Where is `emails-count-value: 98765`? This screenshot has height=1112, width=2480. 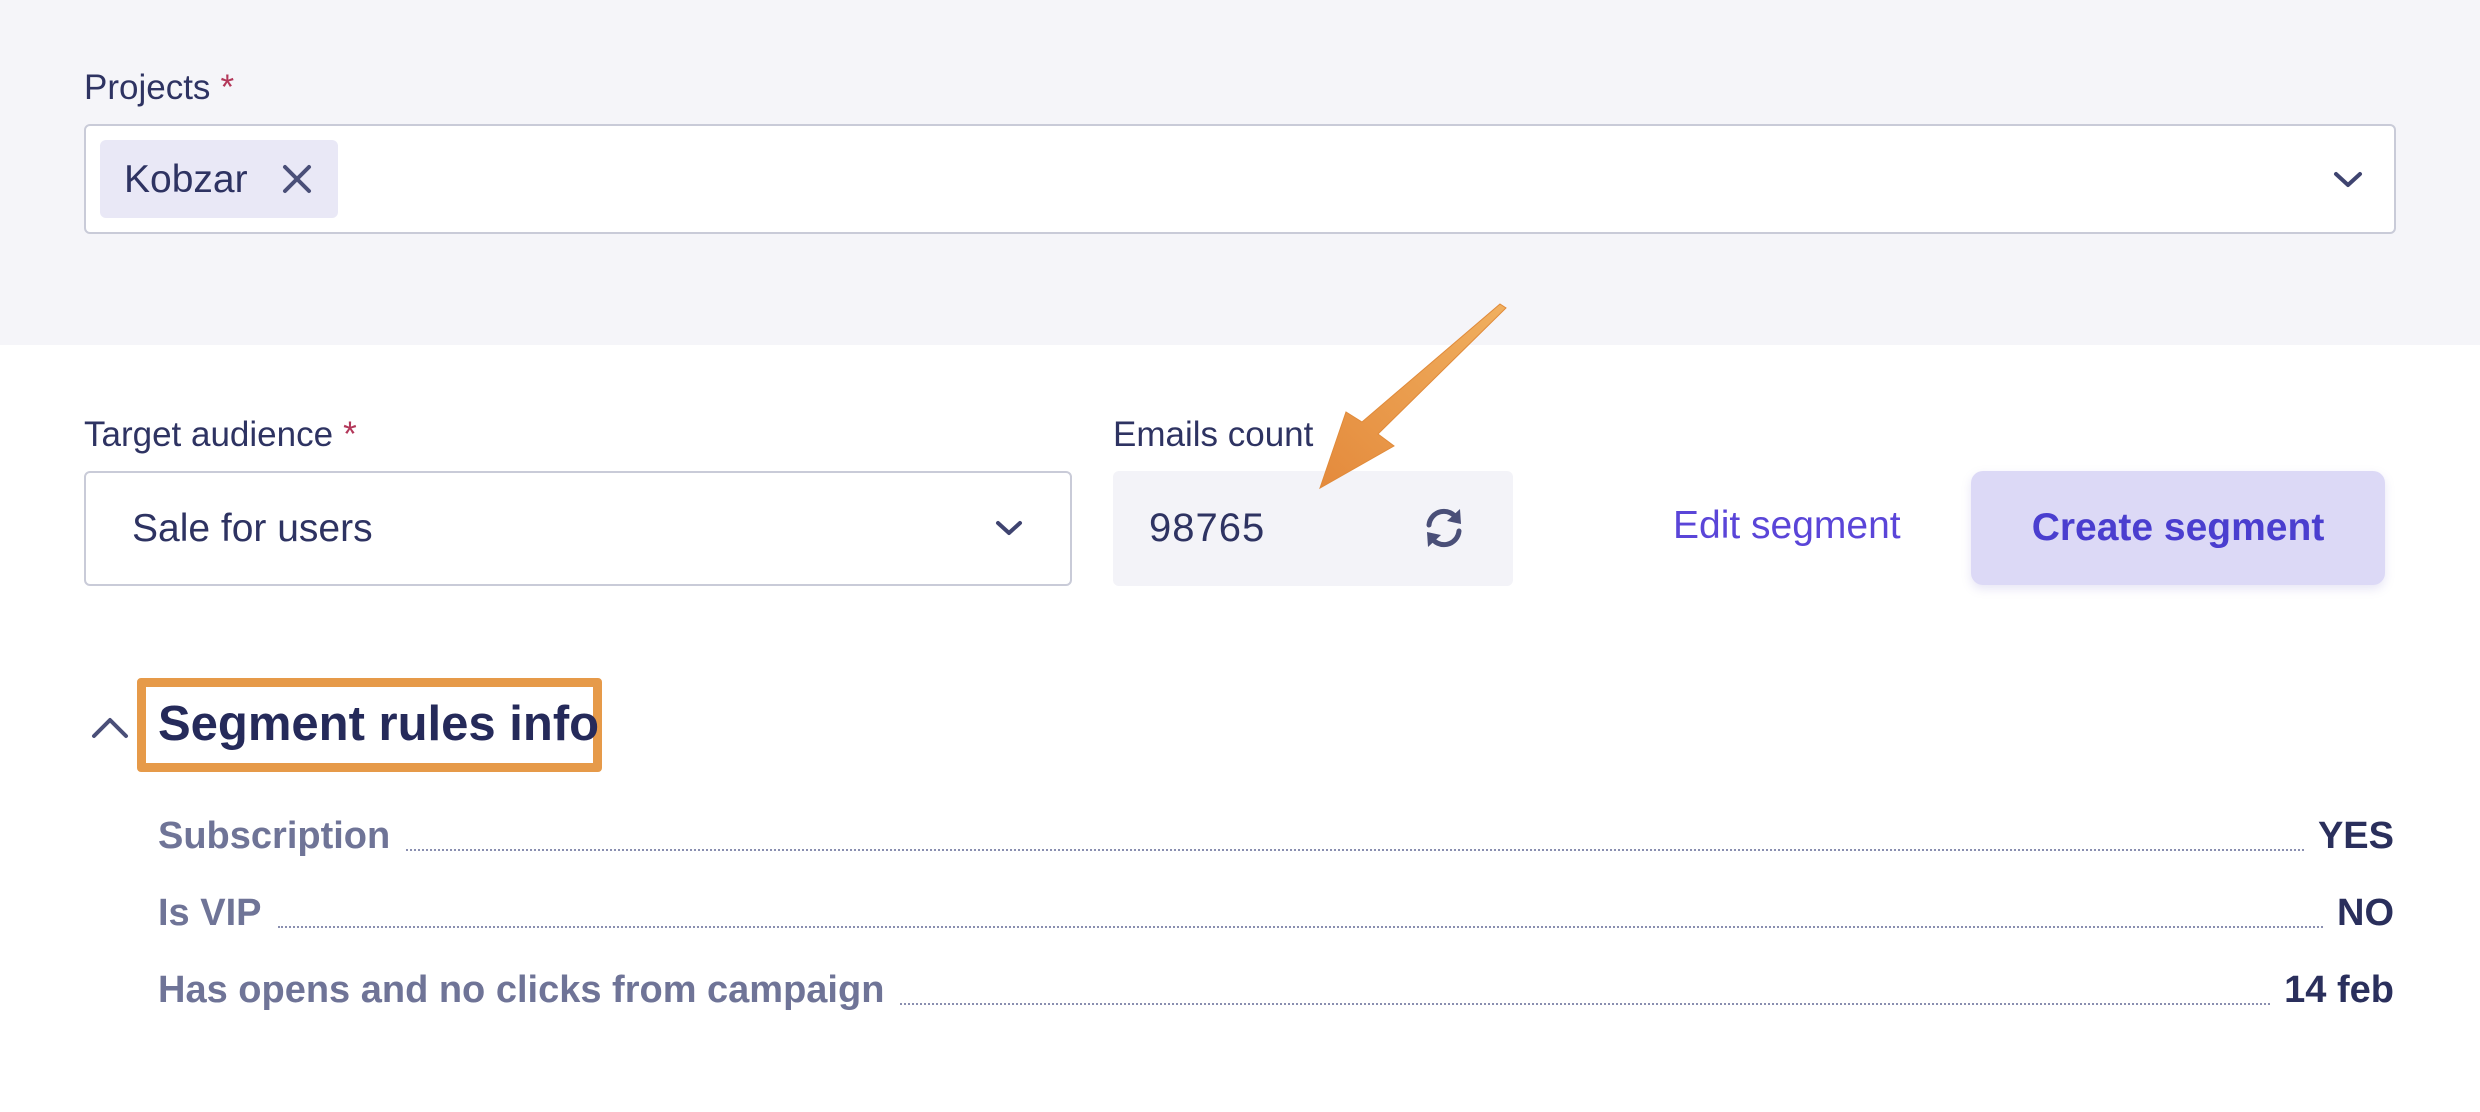 emails-count-value: 98765 is located at coordinates (1207, 528).